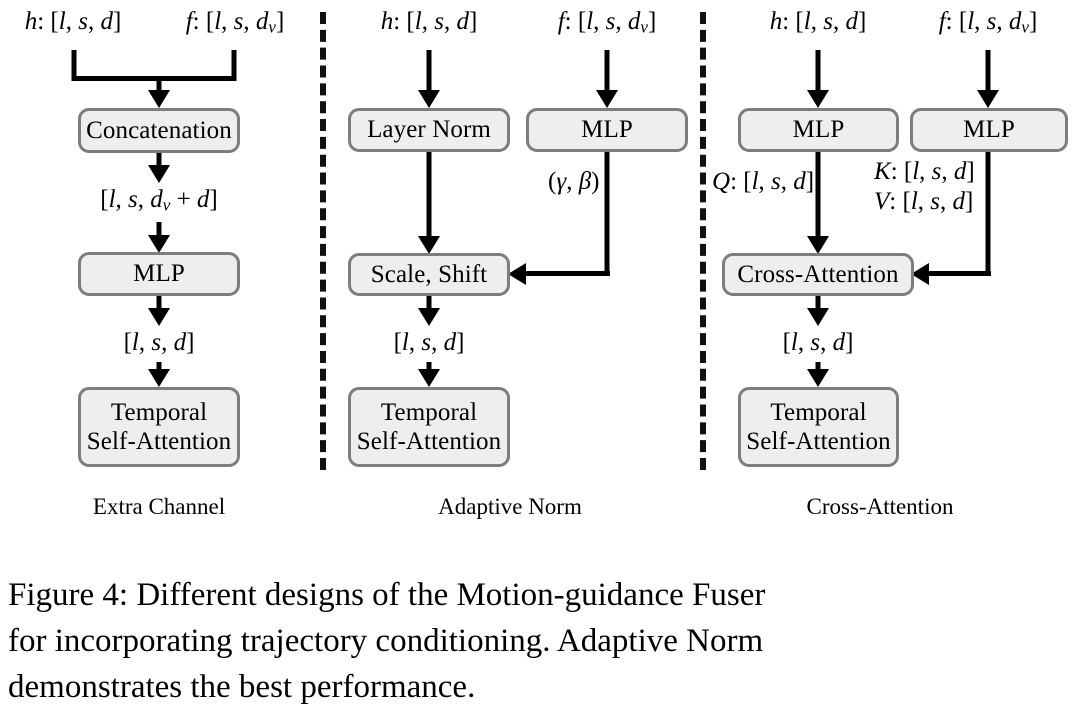 This screenshot has height=724, width=1080. I want to click on col1-concat-out-arrow, so click(159, 174).